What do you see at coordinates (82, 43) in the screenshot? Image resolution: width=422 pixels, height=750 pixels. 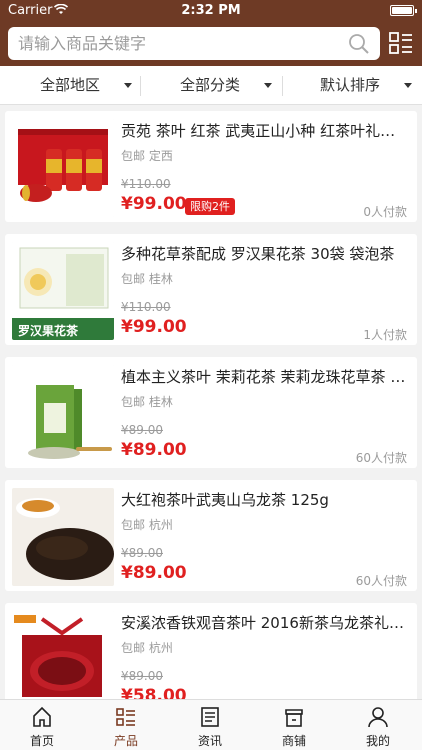 I see `search-placeholder: 请输入商品关键字` at bounding box center [82, 43].